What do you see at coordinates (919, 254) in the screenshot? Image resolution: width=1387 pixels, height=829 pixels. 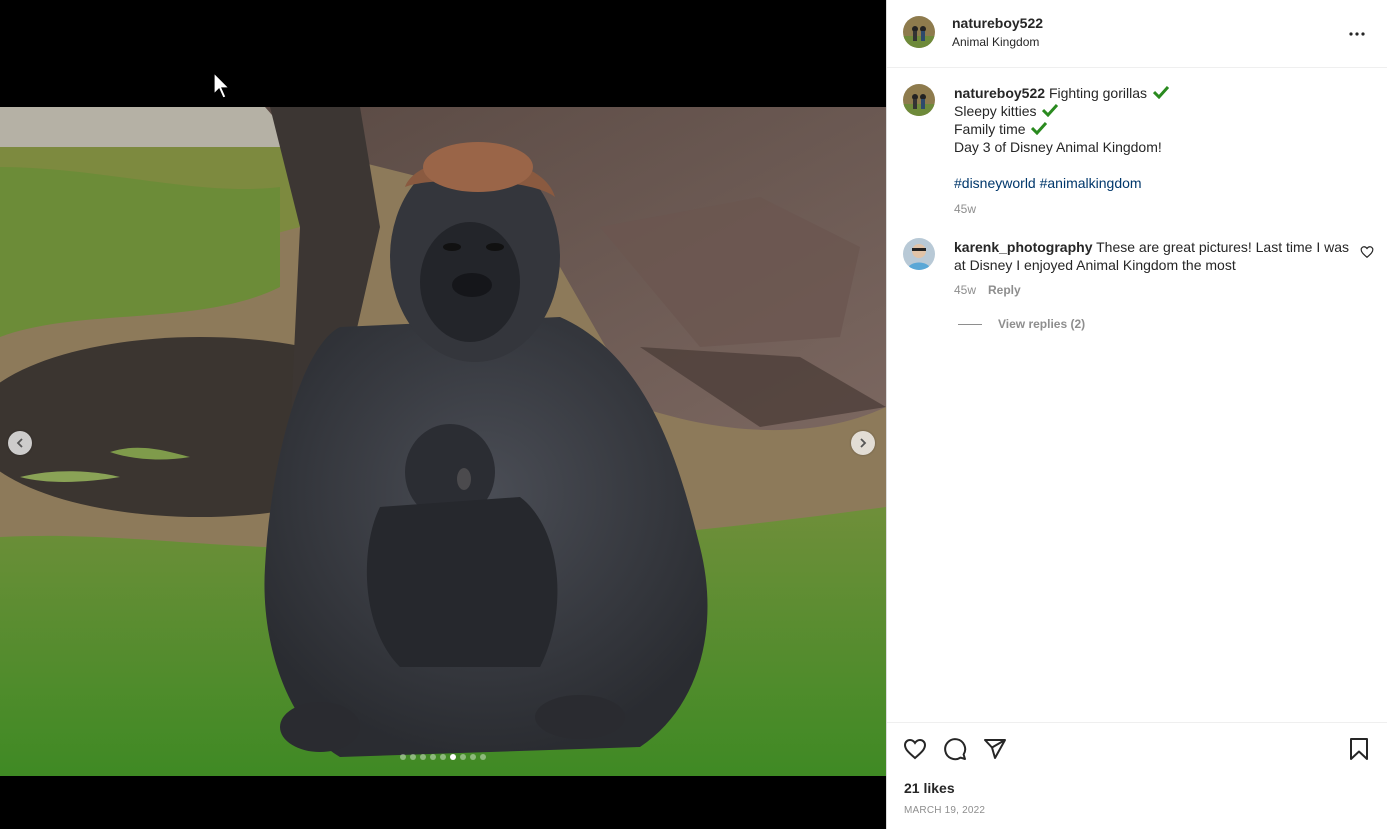 I see `commenter-avatar` at bounding box center [919, 254].